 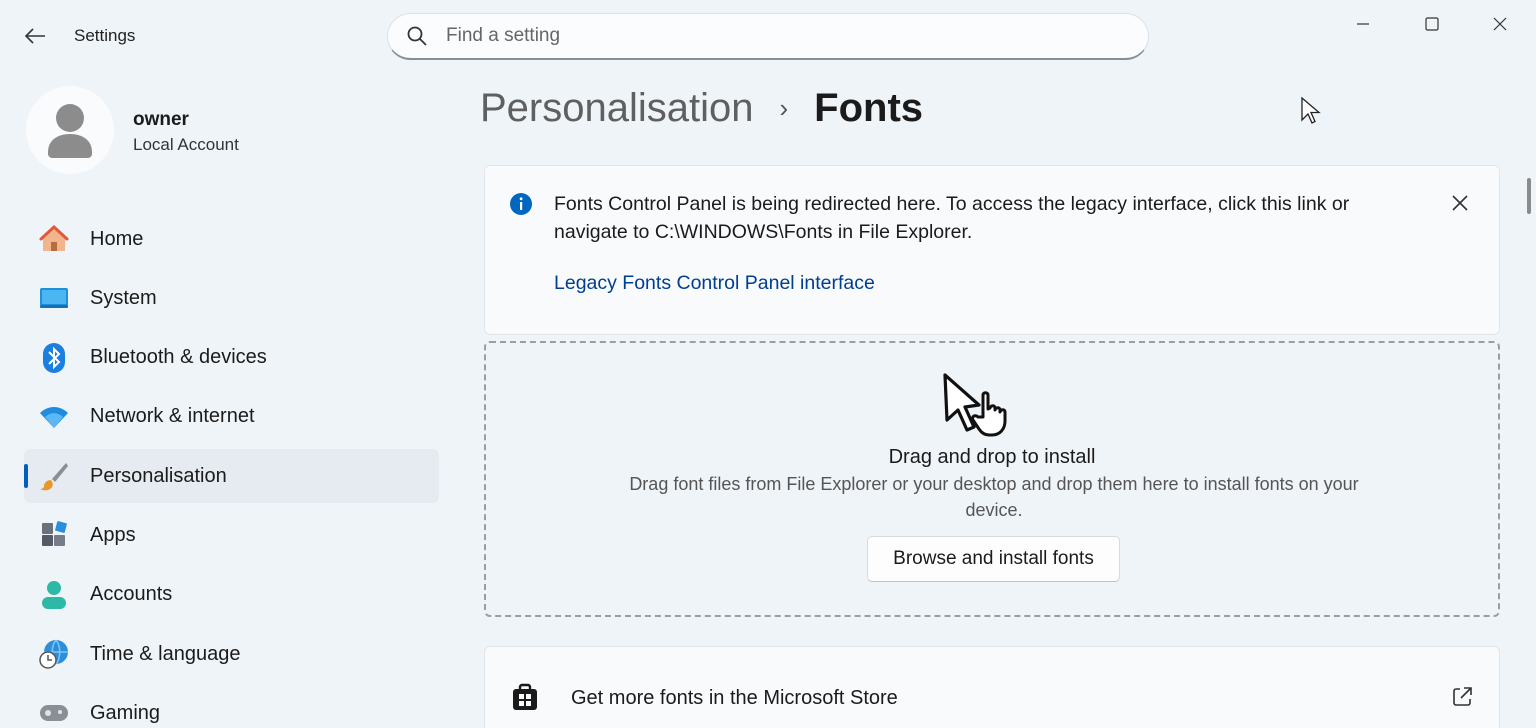 What do you see at coordinates (975, 405) in the screenshot?
I see `drag-hand-icon` at bounding box center [975, 405].